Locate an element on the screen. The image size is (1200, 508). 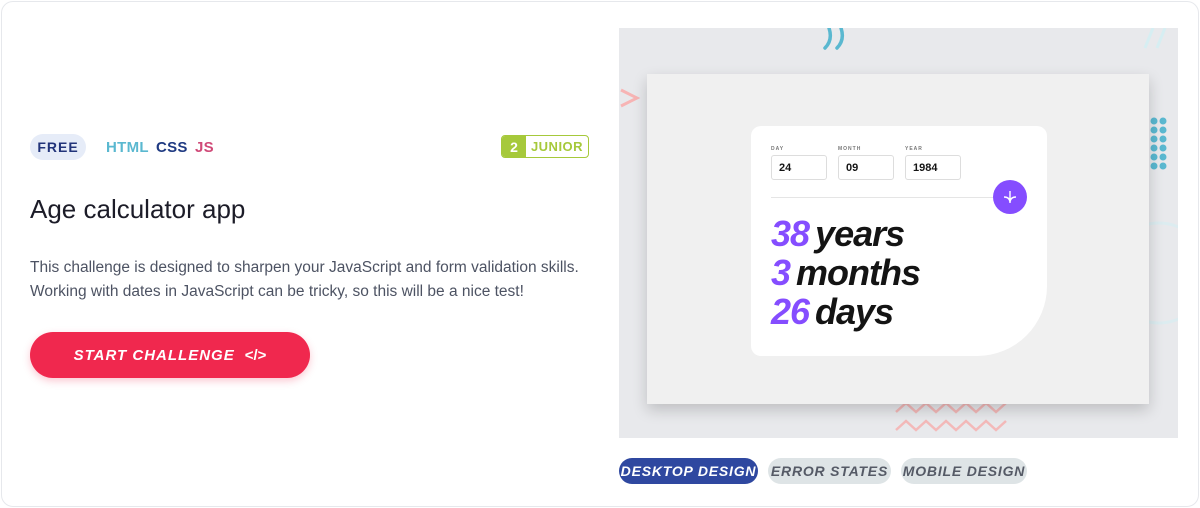
day-label: DAY is located at coordinates (778, 149).